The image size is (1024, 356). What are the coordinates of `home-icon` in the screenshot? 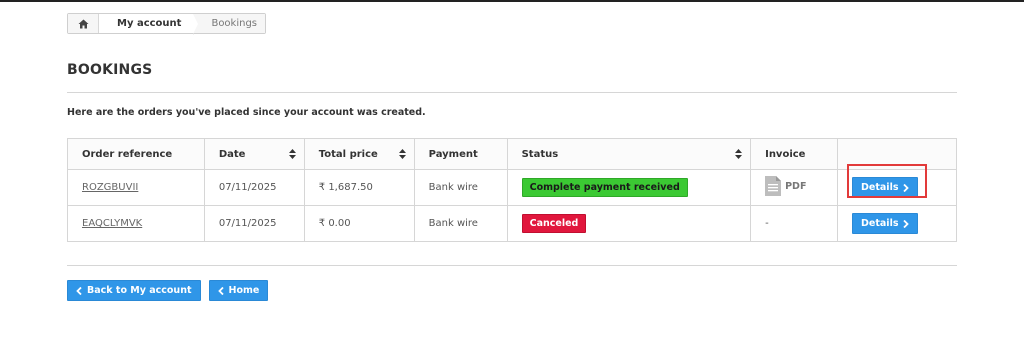 It's located at (83, 23).